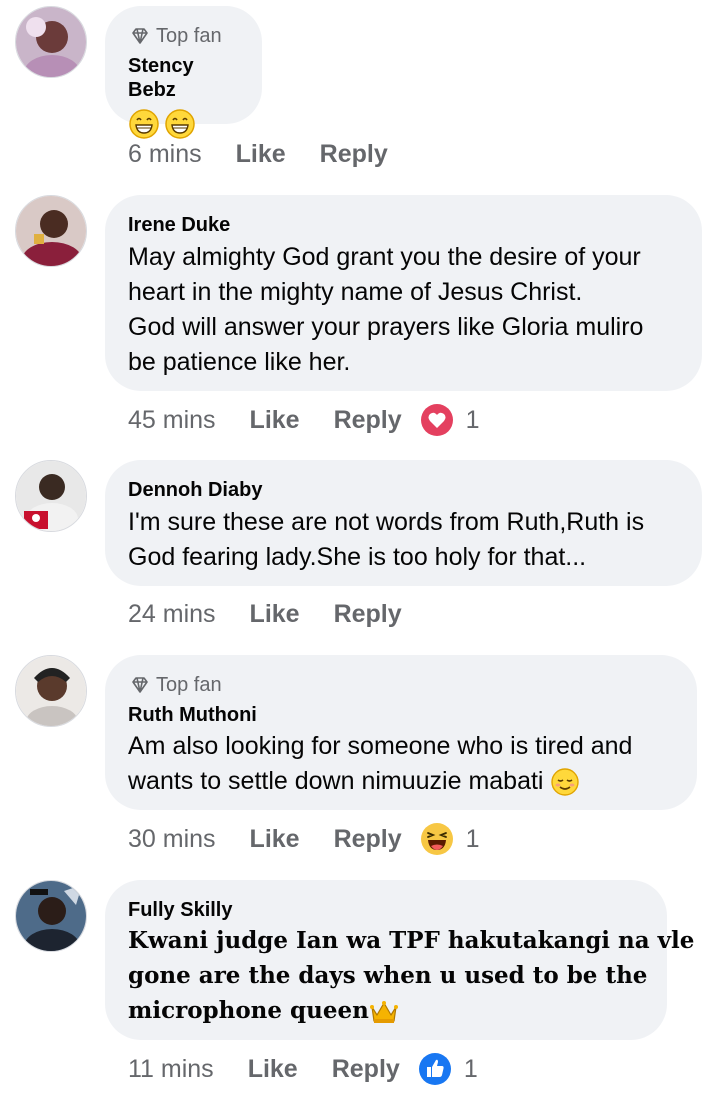 The image size is (720, 1096). Describe the element at coordinates (434, 1069) in the screenshot. I see `like-icon` at that location.